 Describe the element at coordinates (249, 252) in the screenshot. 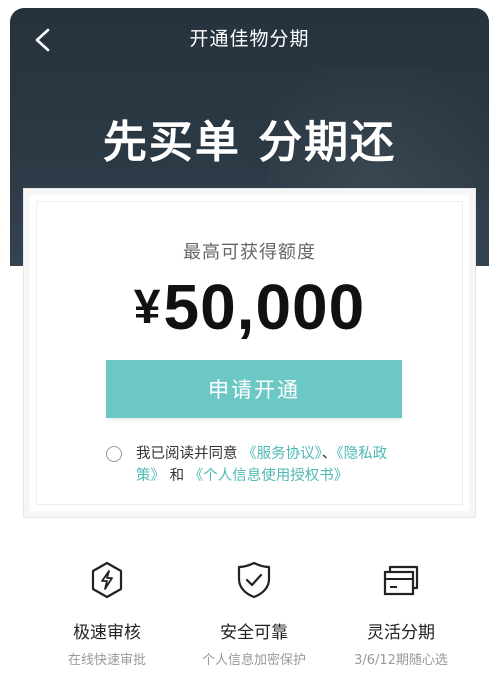

I see `quota-label: 最高可获得额度` at that location.